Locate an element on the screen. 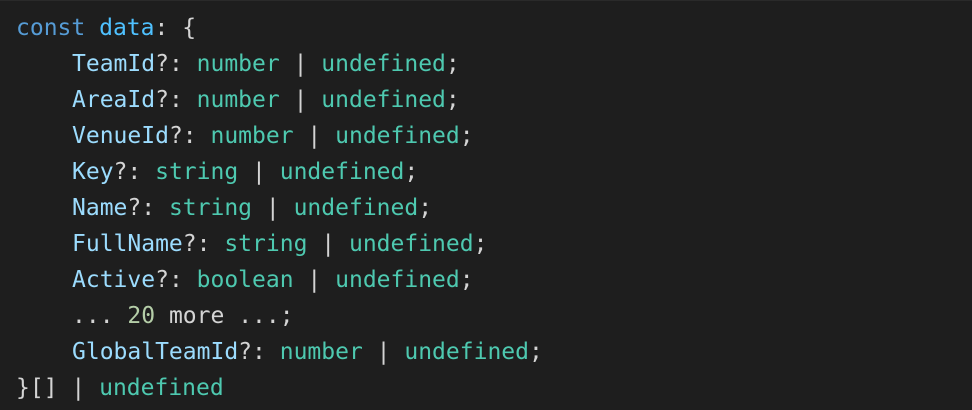 This screenshot has width=972, height=410. more-count: 20 is located at coordinates (141, 316).